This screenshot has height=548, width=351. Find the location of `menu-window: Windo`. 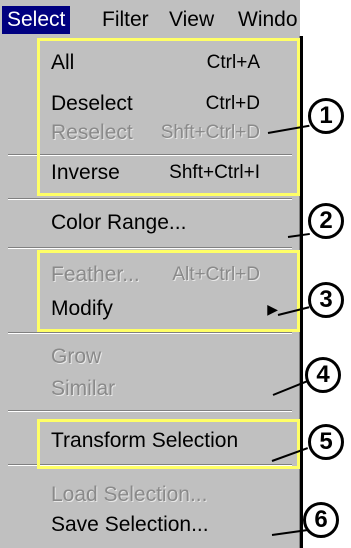

menu-window: Windo is located at coordinates (268, 20).